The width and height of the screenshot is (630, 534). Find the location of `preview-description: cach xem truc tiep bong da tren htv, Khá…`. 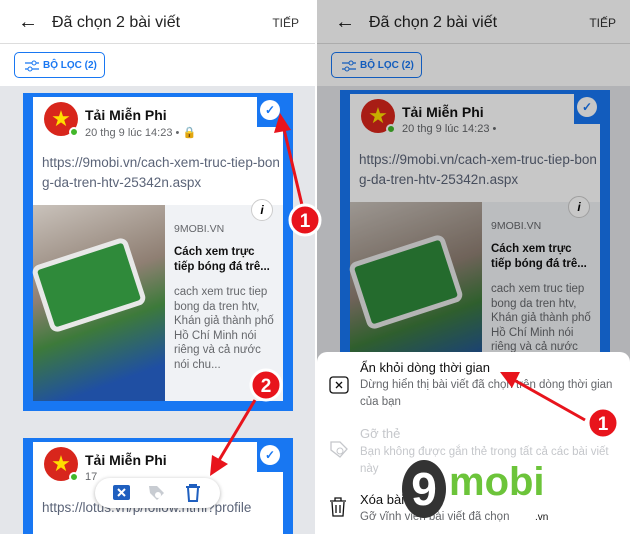

preview-description: cach xem truc tiep bong da tren htv, Khá… is located at coordinates (224, 328).